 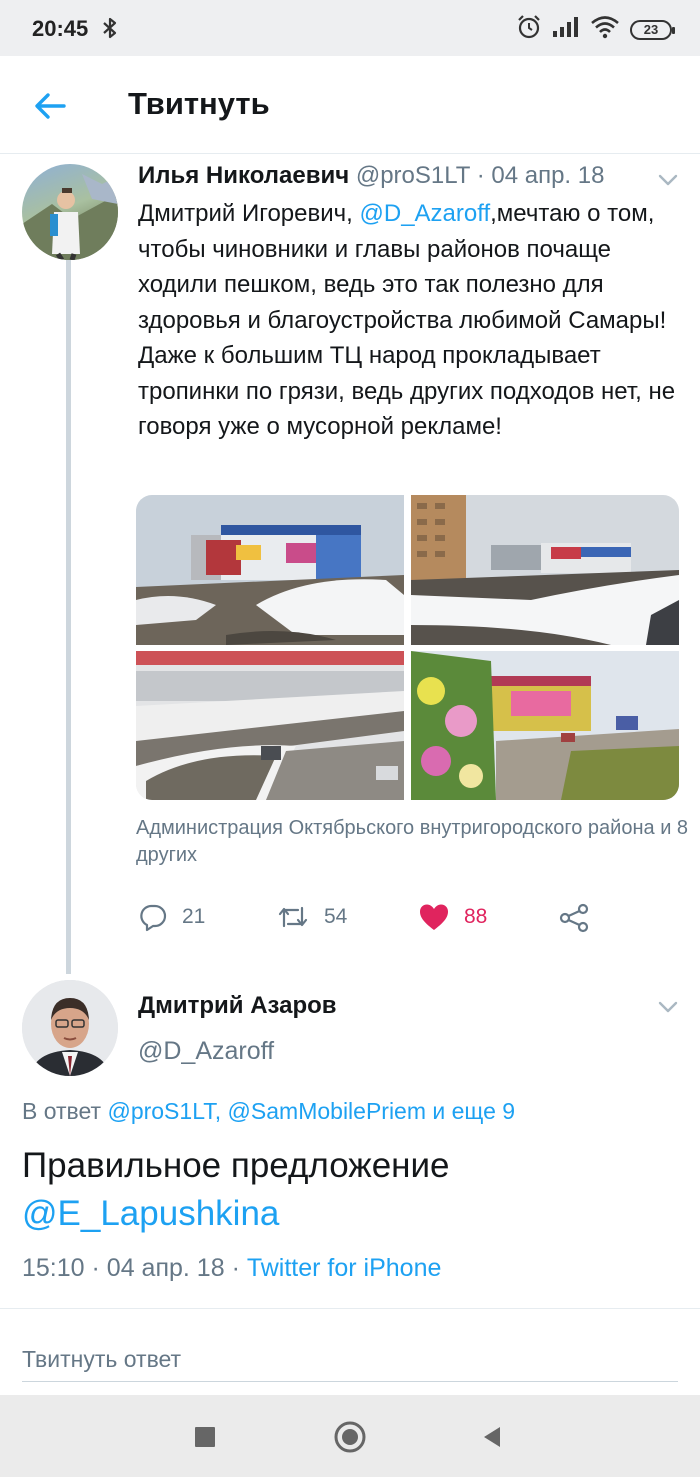 What do you see at coordinates (171, 917) in the screenshot?
I see `reply-button: 21` at bounding box center [171, 917].